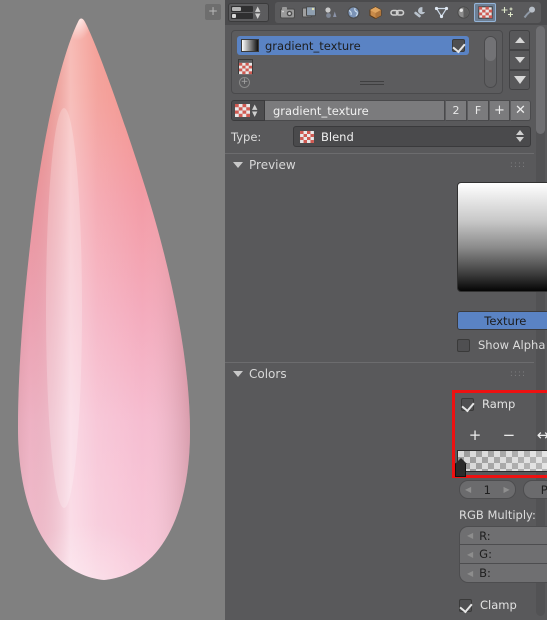  What do you see at coordinates (498, 605) in the screenshot?
I see `clamp-label: Clamp` at bounding box center [498, 605].